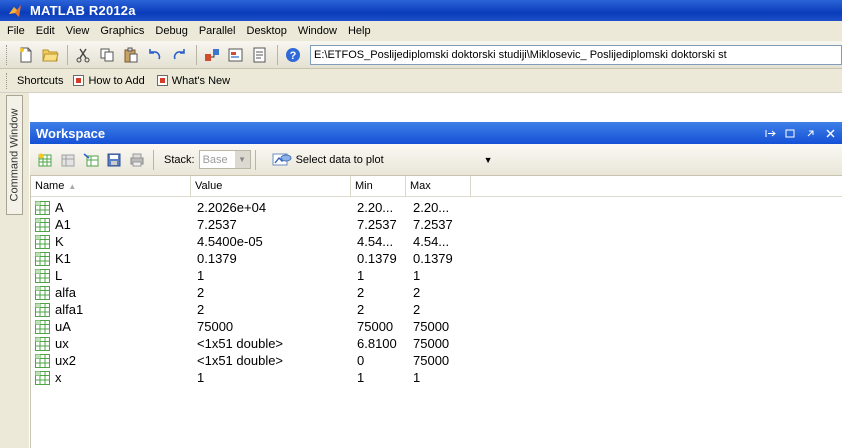 The height and width of the screenshot is (448, 842). I want to click on undo-icon, so click(155, 55).